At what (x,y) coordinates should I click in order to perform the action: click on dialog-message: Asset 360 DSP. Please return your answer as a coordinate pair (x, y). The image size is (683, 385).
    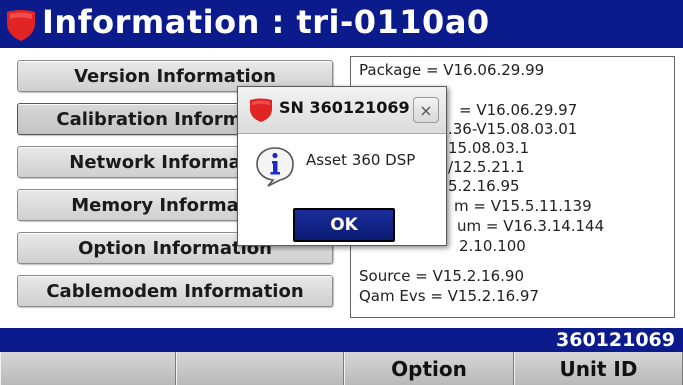
    Looking at the image, I should click on (361, 160).